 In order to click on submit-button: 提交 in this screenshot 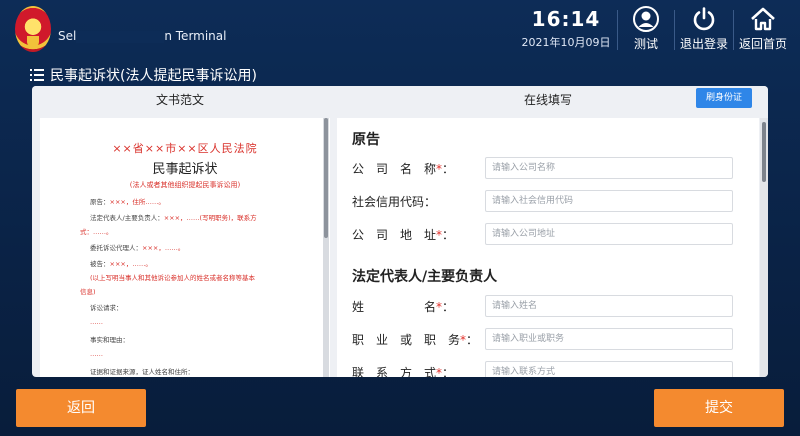, I will do `click(719, 408)`.